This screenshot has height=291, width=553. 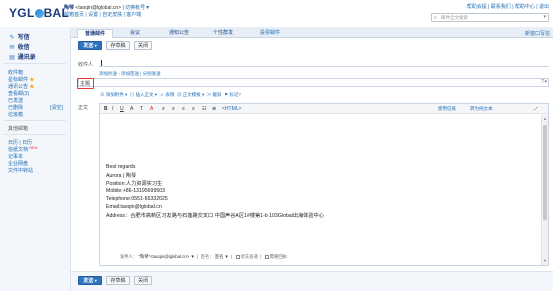 I want to click on tag-button: 标记?, so click(x=235, y=94).